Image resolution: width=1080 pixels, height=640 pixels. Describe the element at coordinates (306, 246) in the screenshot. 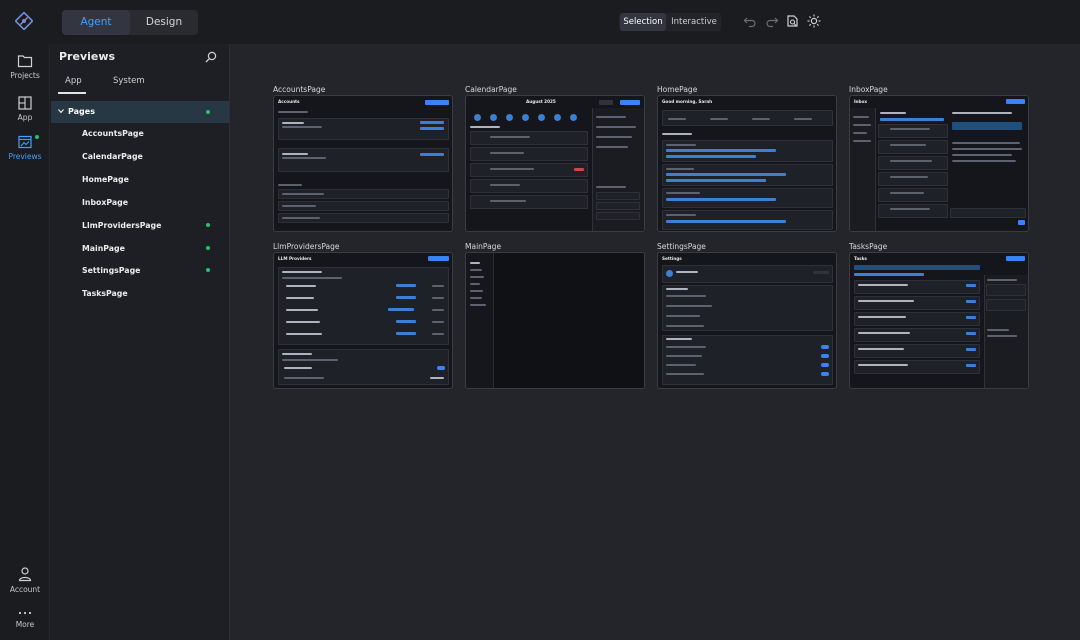

I see `preview-label: LlmProvidersPage` at that location.